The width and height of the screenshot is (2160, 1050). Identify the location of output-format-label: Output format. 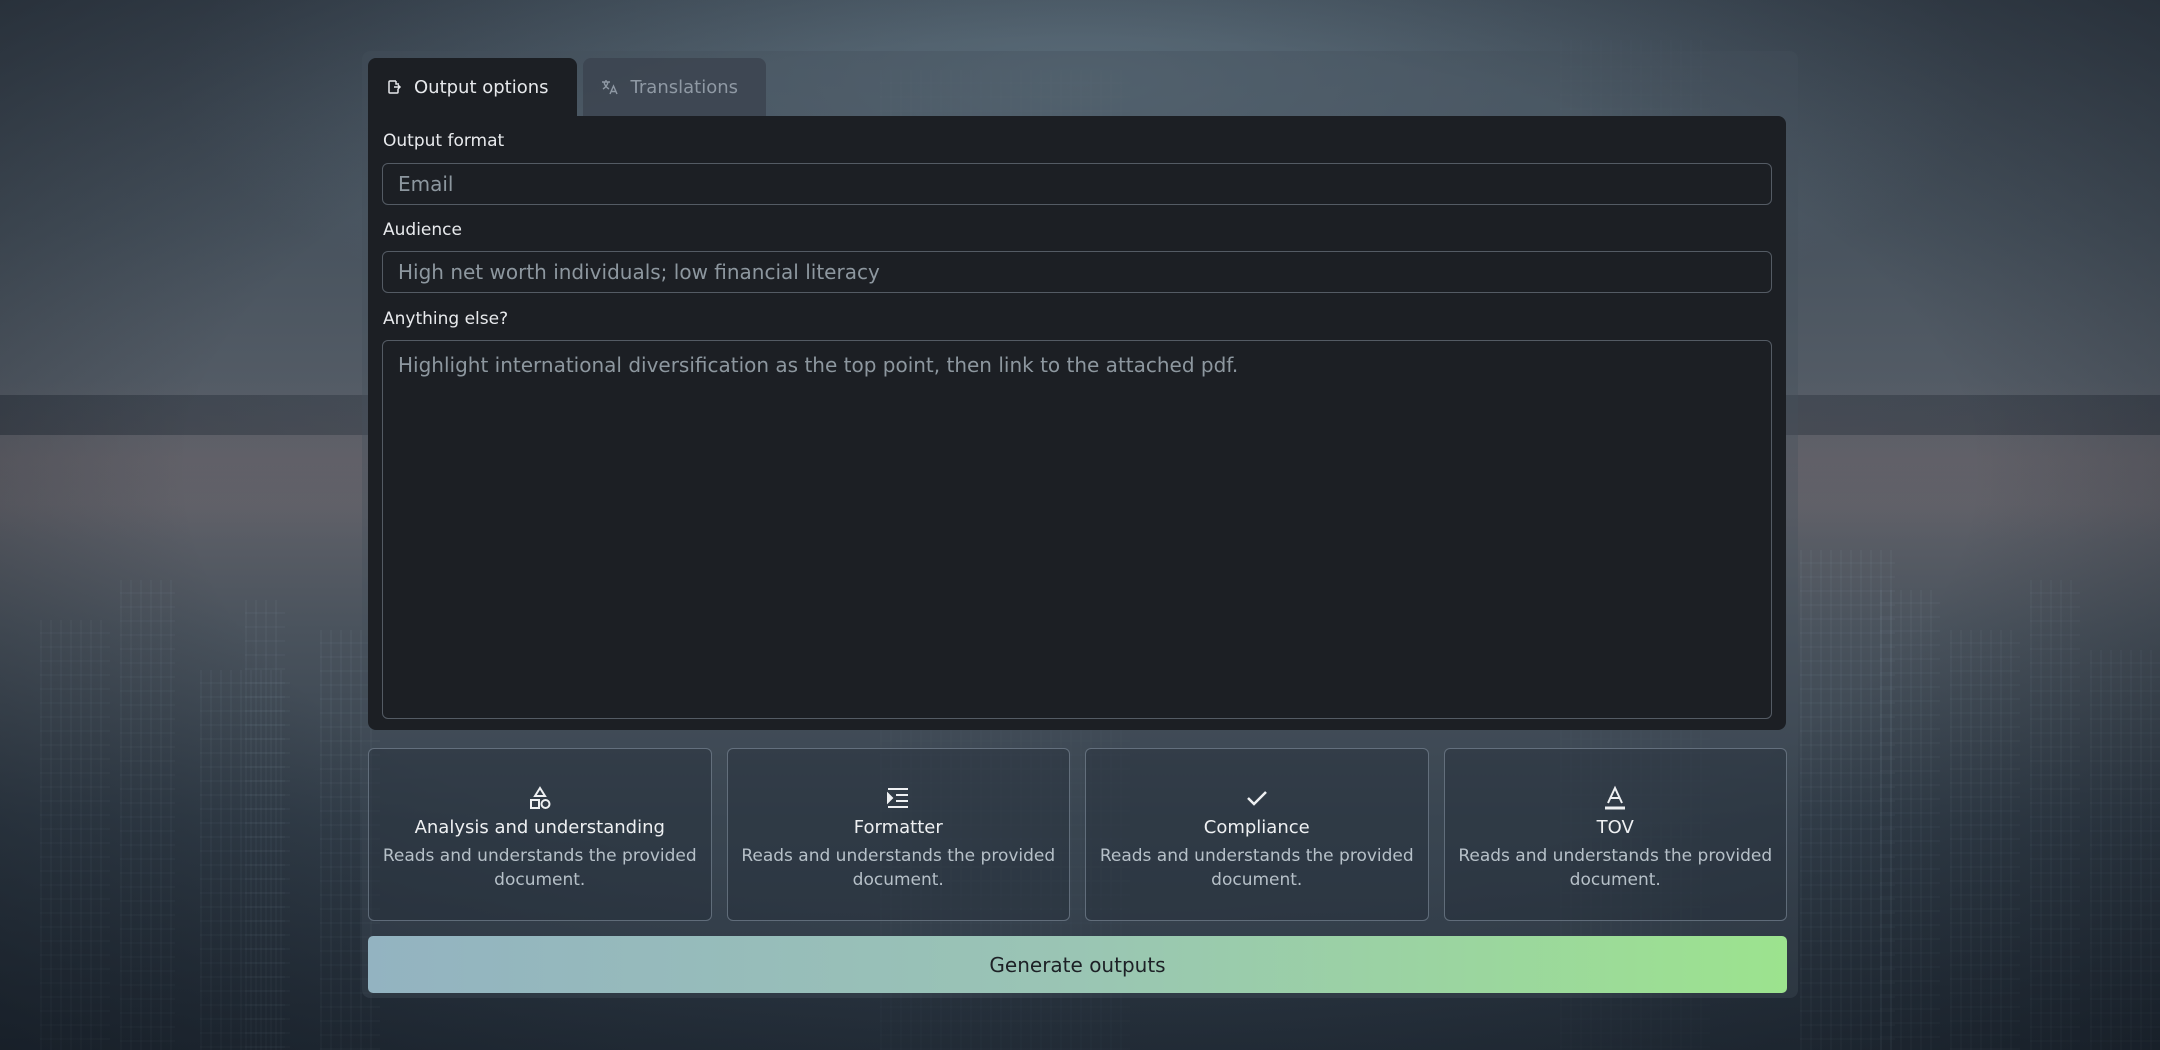
(444, 141).